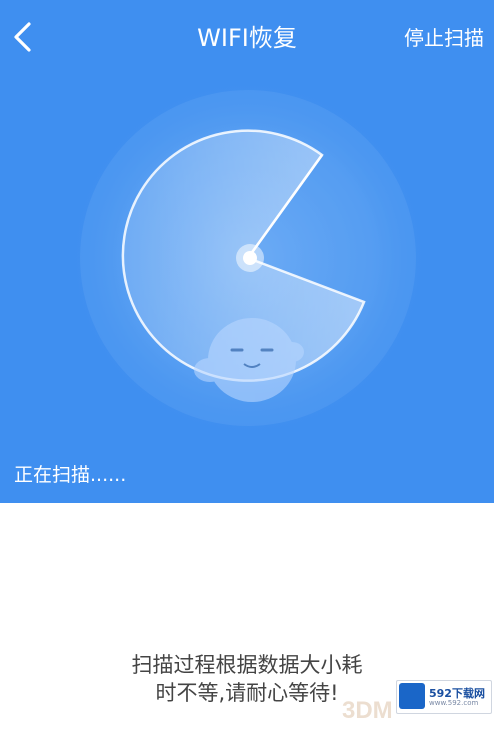  Describe the element at coordinates (444, 697) in the screenshot. I see `watermark-badge: 592下载网 www.592.com` at that location.